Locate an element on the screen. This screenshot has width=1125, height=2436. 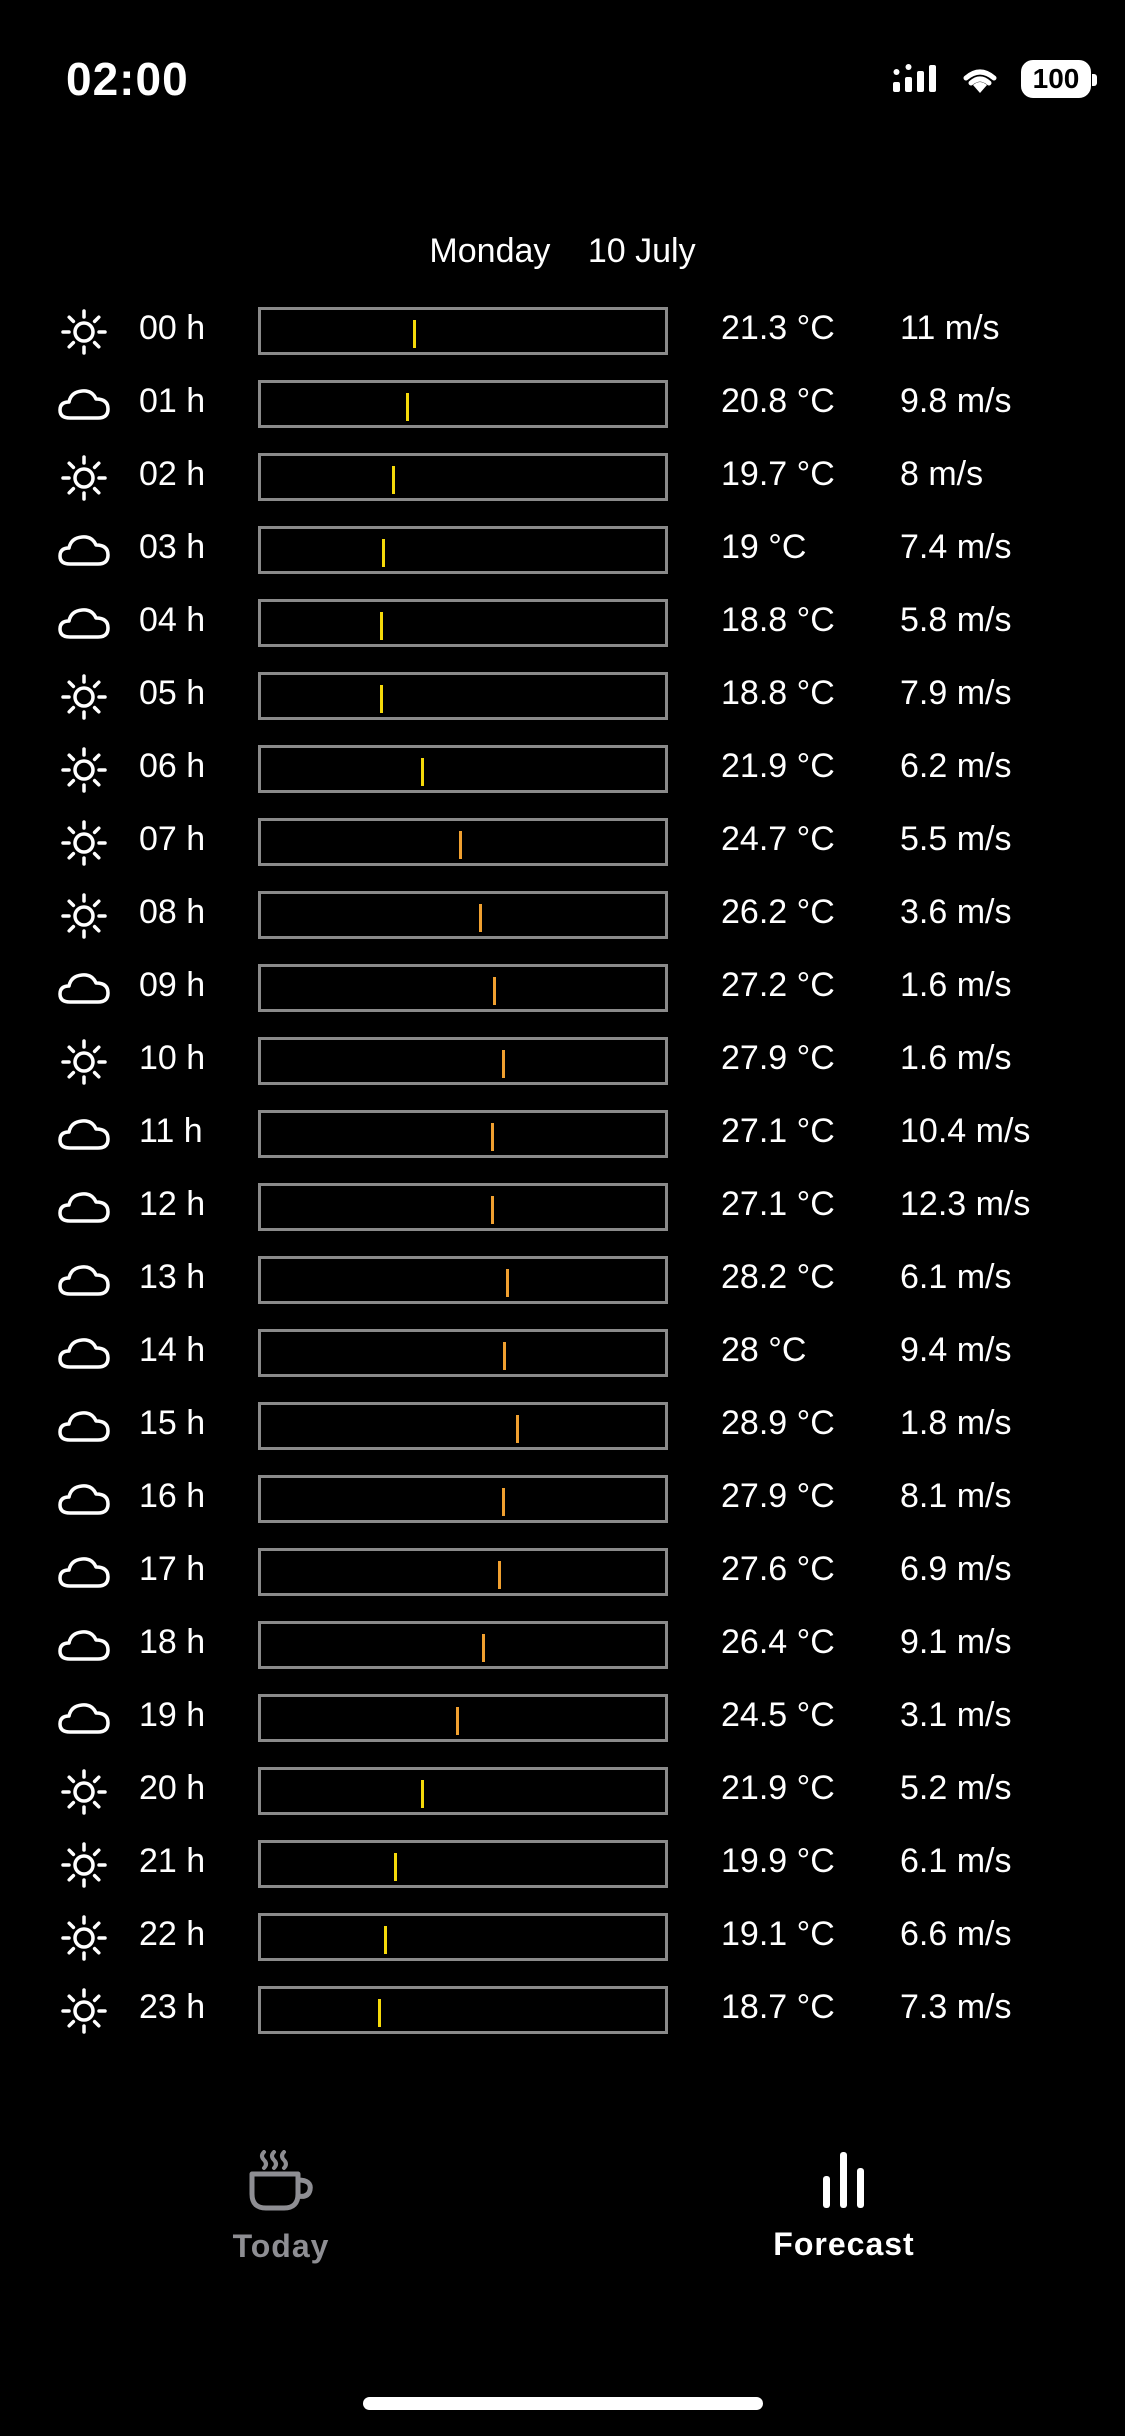
wind-speed-value: 5.5 m/s is located at coordinates (956, 839).